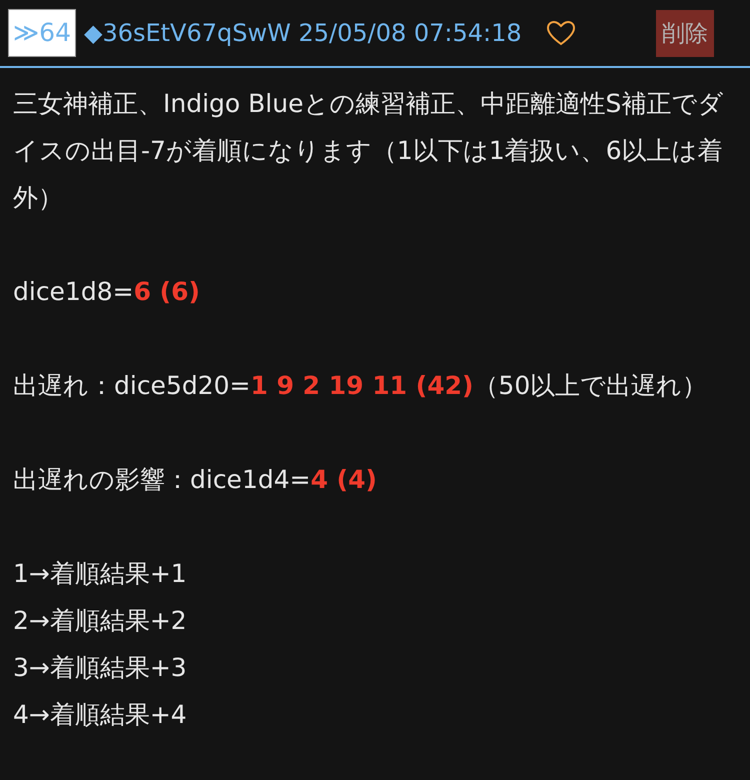 The image size is (750, 780). Describe the element at coordinates (107, 292) in the screenshot. I see `post-text: dice1d8=6 (6)` at that location.